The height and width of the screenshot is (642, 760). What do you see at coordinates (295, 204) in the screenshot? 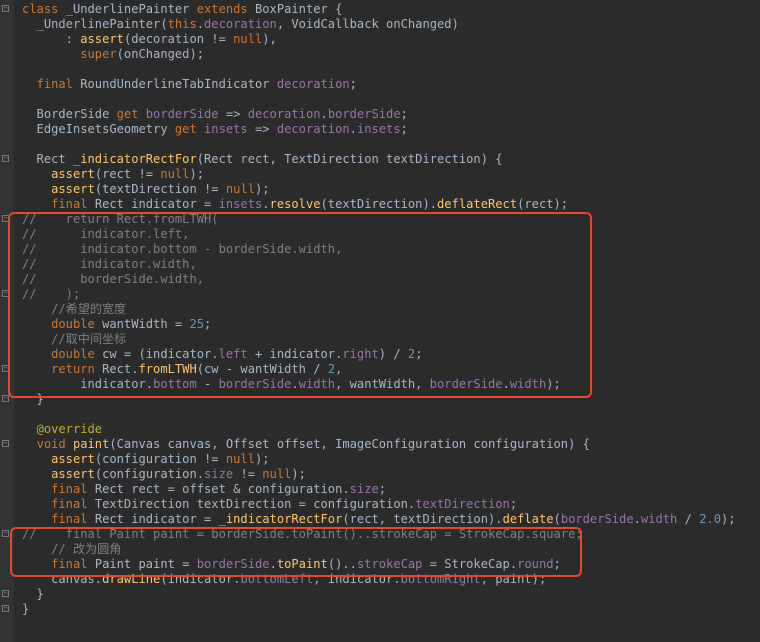
I see `code-token: resolve` at bounding box center [295, 204].